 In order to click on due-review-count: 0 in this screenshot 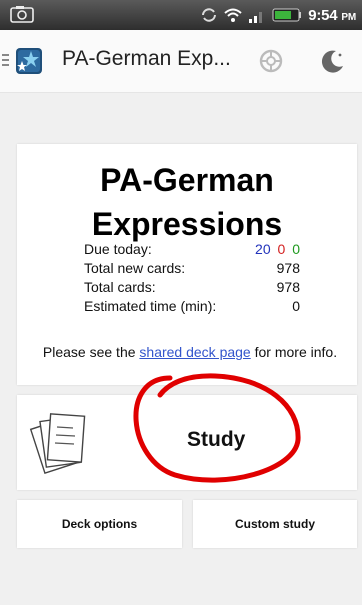, I will do `click(296, 249)`.